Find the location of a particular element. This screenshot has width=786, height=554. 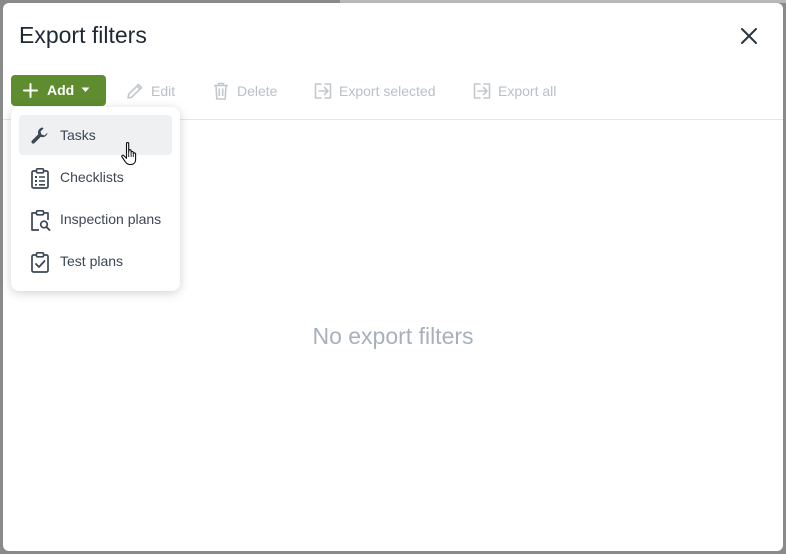

menu-item-label: Test plans is located at coordinates (92, 261).